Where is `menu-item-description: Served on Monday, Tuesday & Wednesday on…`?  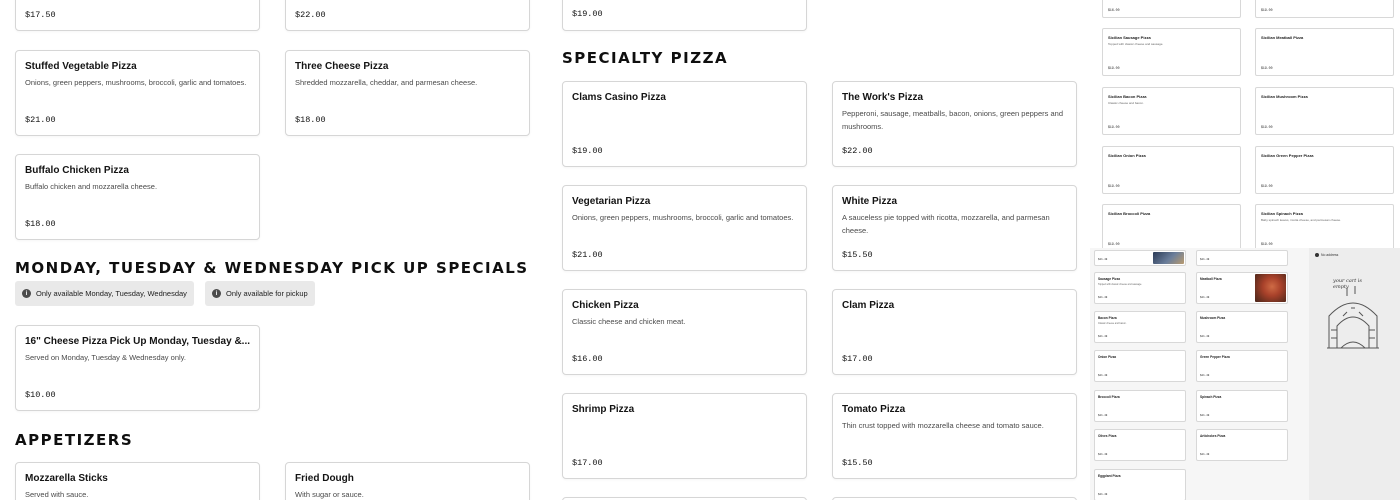 menu-item-description: Served on Monday, Tuesday & Wednesday on… is located at coordinates (105, 357).